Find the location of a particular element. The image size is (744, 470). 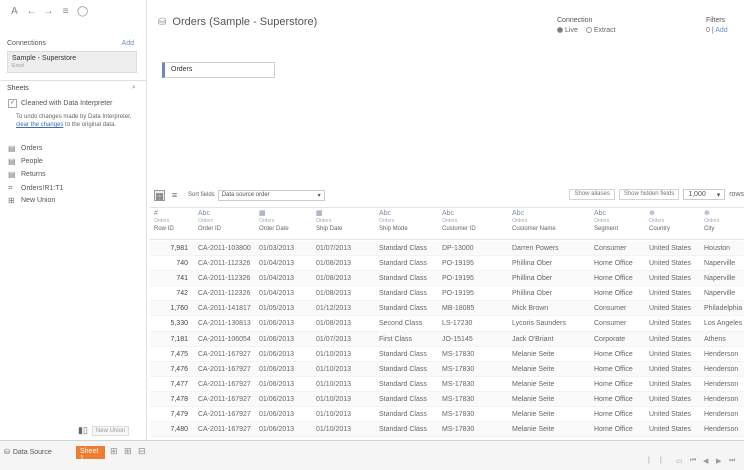

grid-view-icon: ▦ is located at coordinates (159, 195).